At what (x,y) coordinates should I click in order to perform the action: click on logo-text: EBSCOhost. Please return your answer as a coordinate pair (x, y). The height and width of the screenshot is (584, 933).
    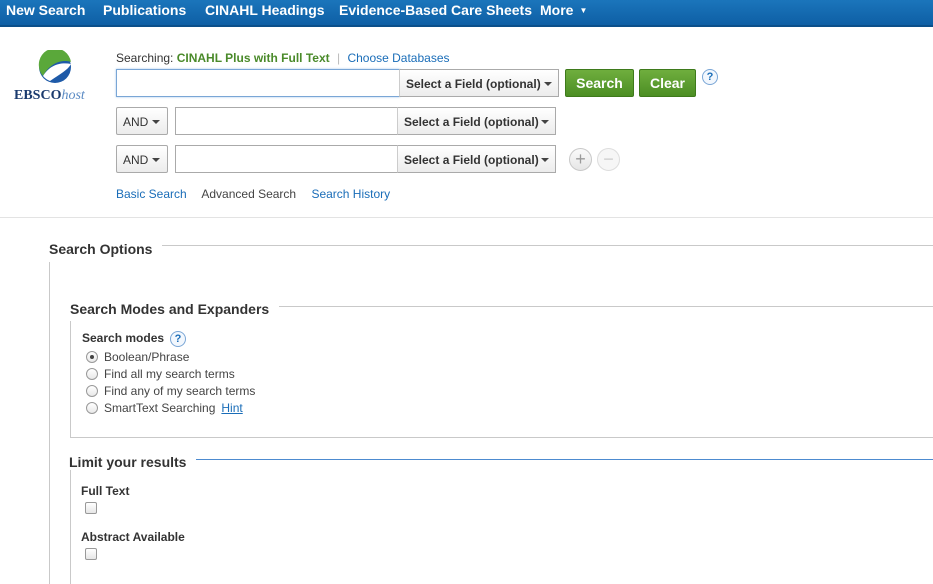
    Looking at the image, I should click on (49, 96).